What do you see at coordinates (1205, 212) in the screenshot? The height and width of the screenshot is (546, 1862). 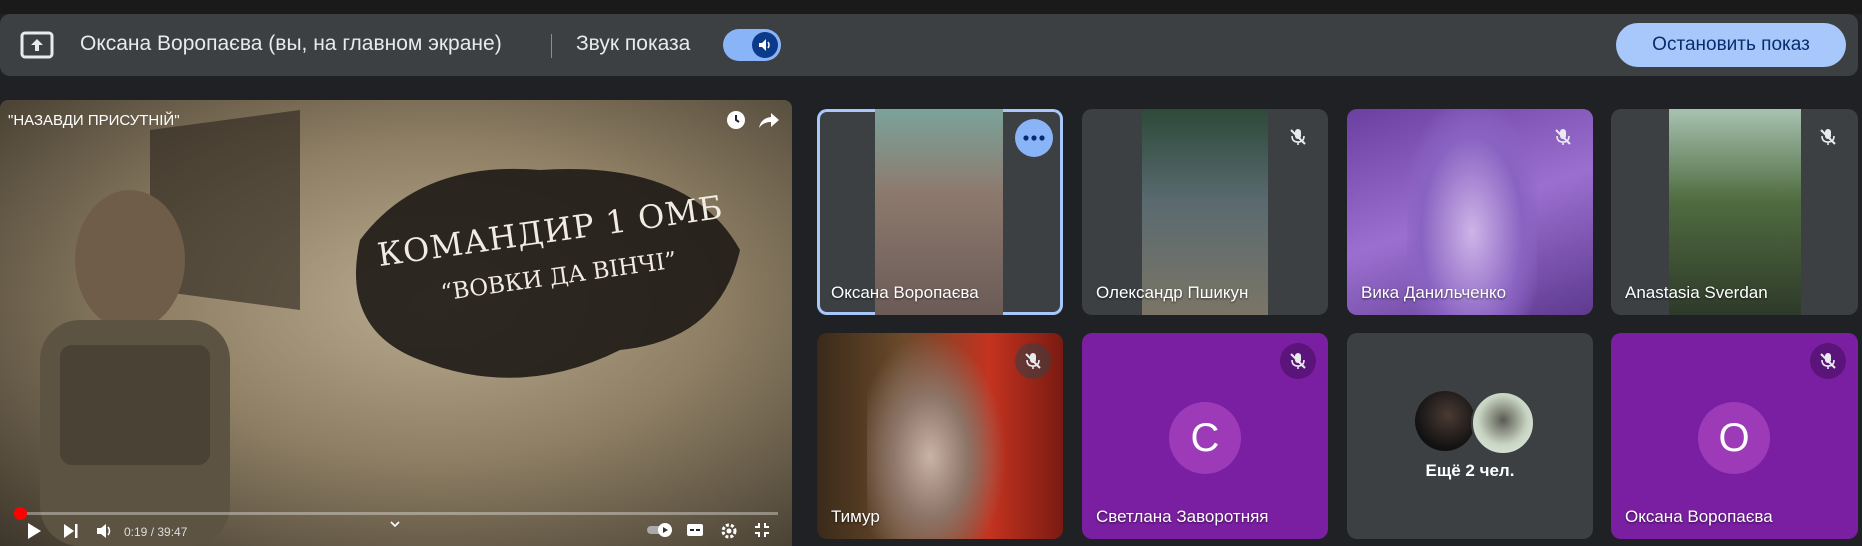 I see `participant-tile: Олександр Пшикун` at bounding box center [1205, 212].